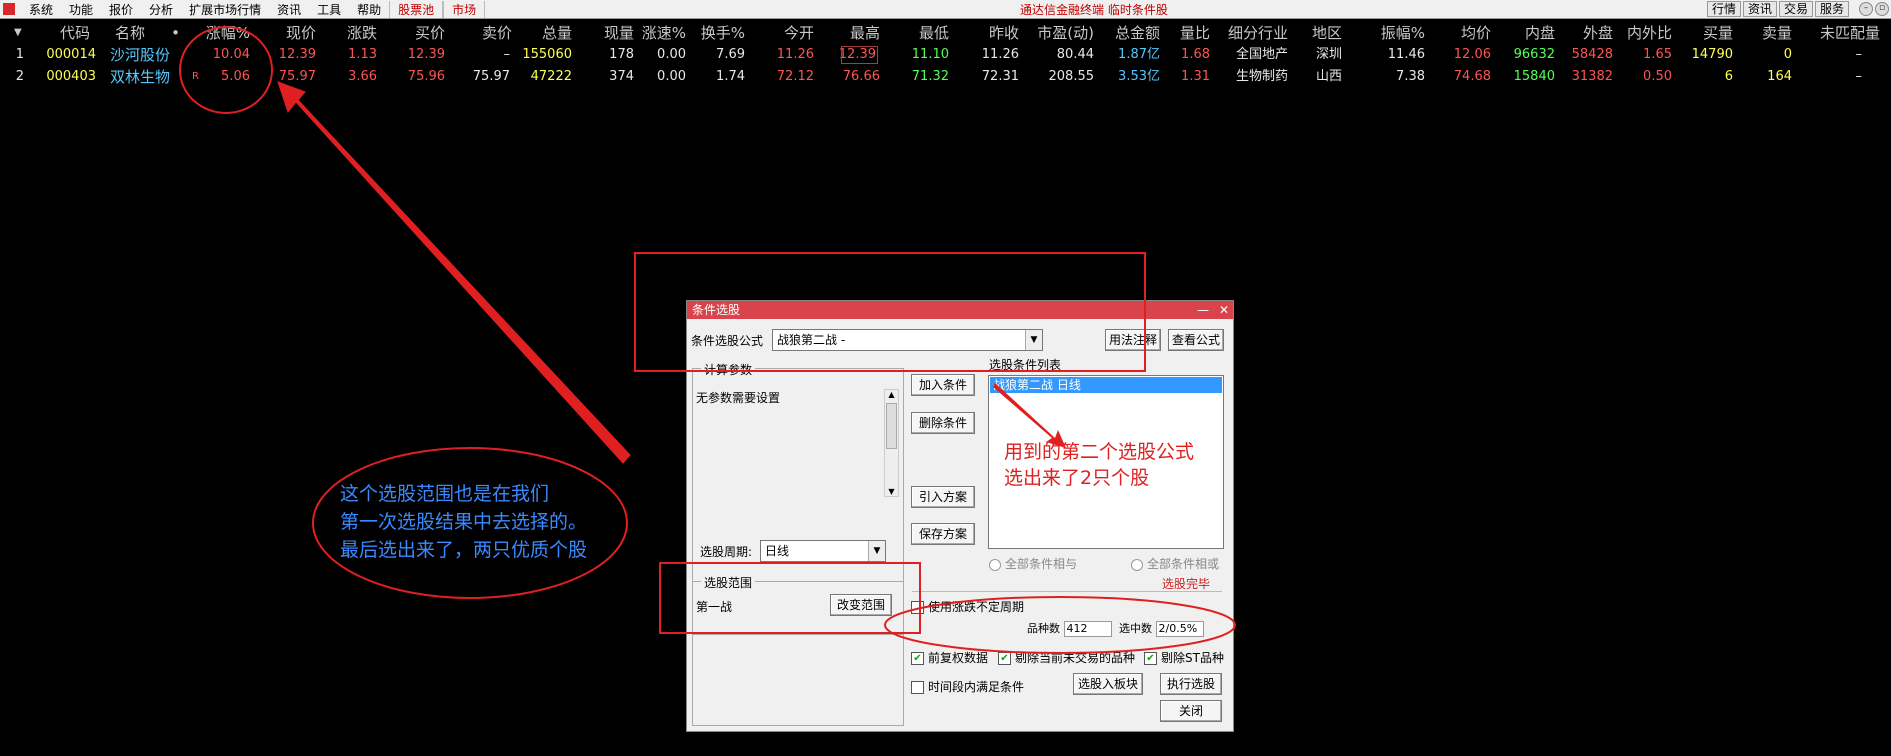 The height and width of the screenshot is (756, 1891). What do you see at coordinates (1191, 684) in the screenshot?
I see `execute-button: 执行选股` at bounding box center [1191, 684].